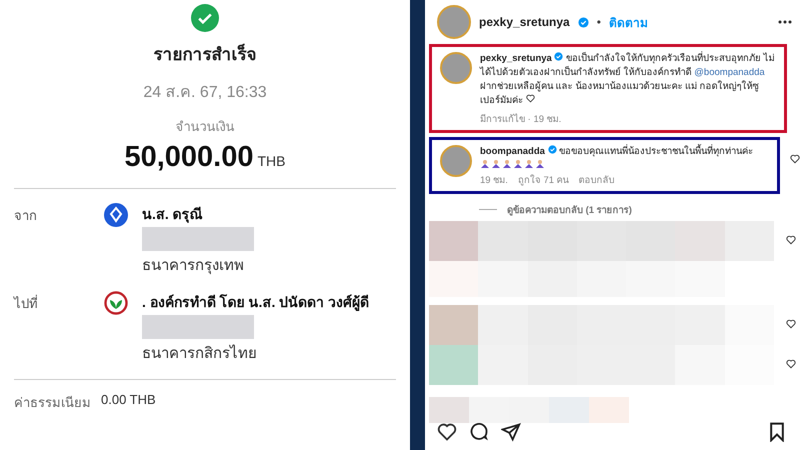 This screenshot has width=800, height=450. I want to click on comment-icon, so click(479, 432).